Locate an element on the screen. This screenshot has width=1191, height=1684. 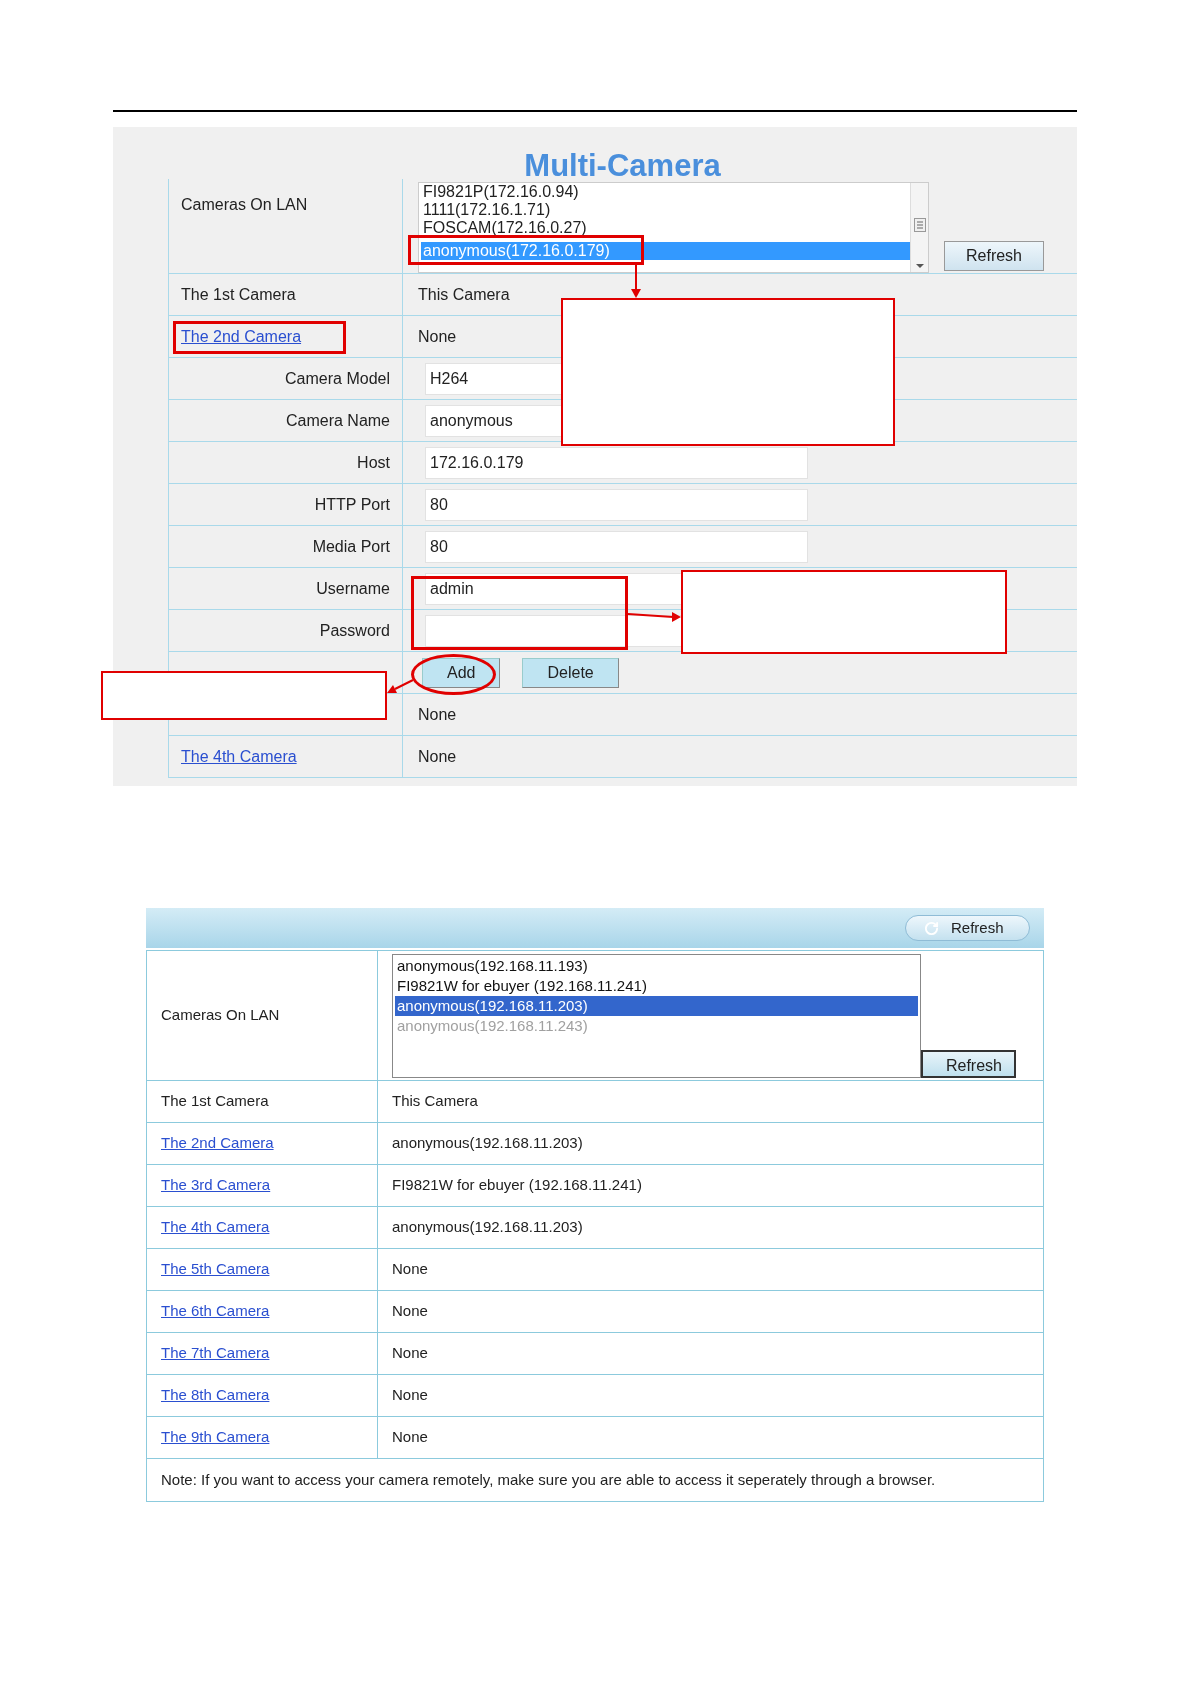
field-label: Username is located at coordinates (353, 588).